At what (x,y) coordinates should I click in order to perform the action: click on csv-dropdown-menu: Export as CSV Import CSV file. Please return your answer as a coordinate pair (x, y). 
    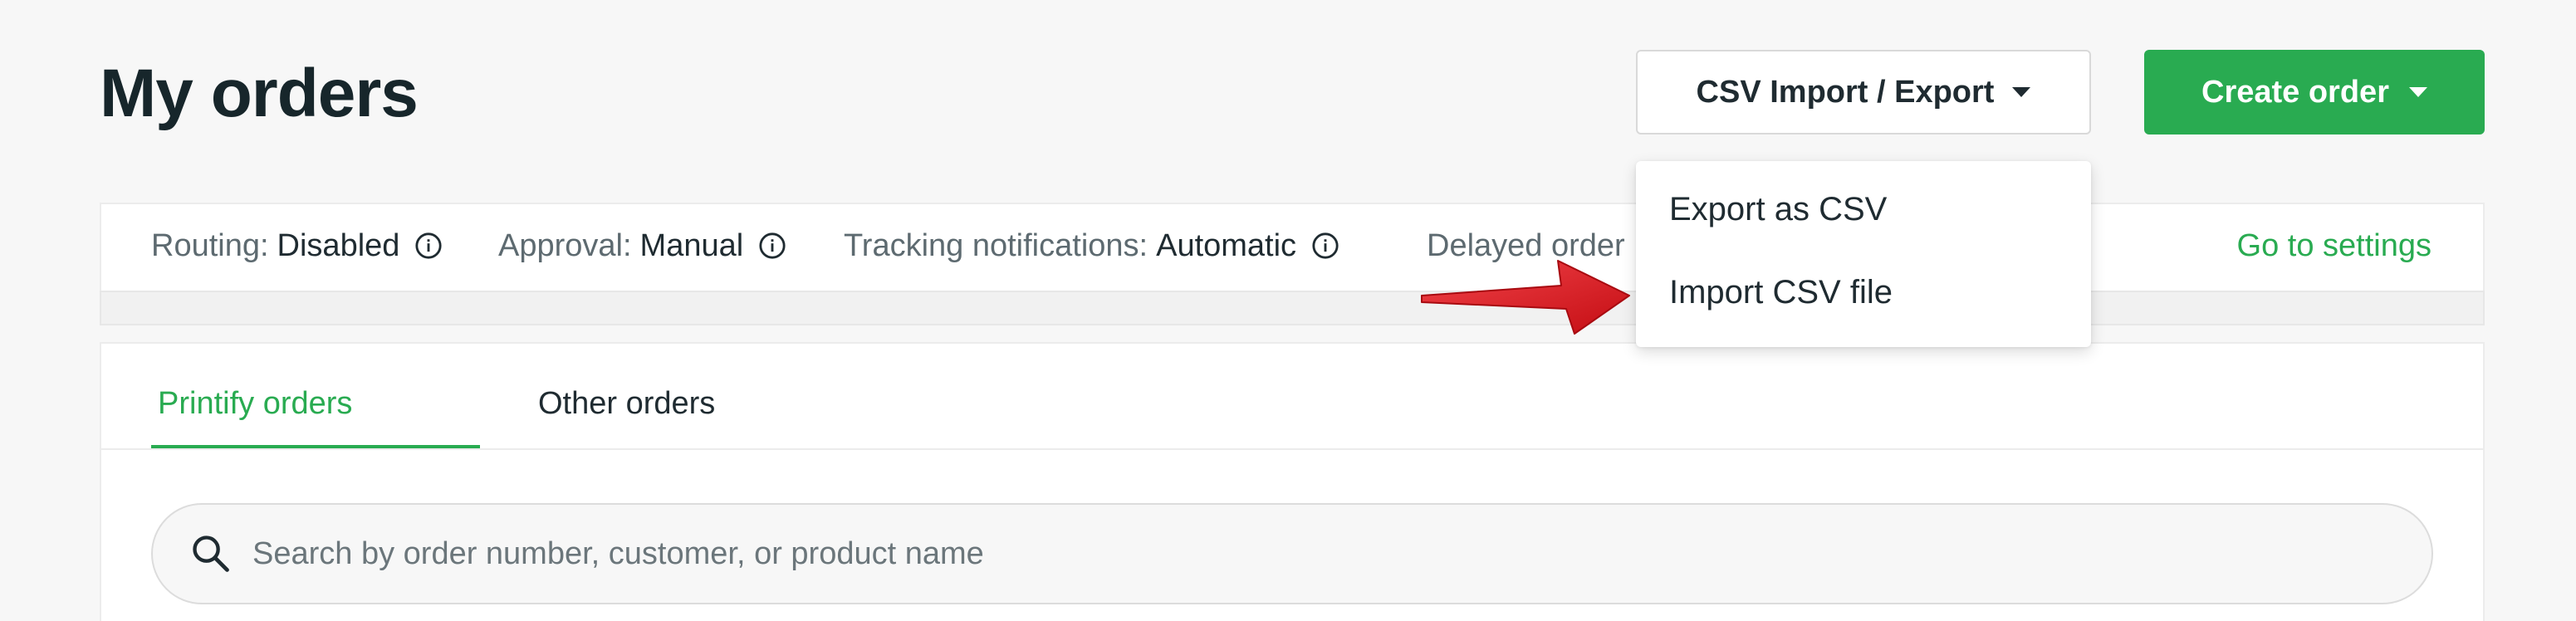
    Looking at the image, I should click on (1864, 254).